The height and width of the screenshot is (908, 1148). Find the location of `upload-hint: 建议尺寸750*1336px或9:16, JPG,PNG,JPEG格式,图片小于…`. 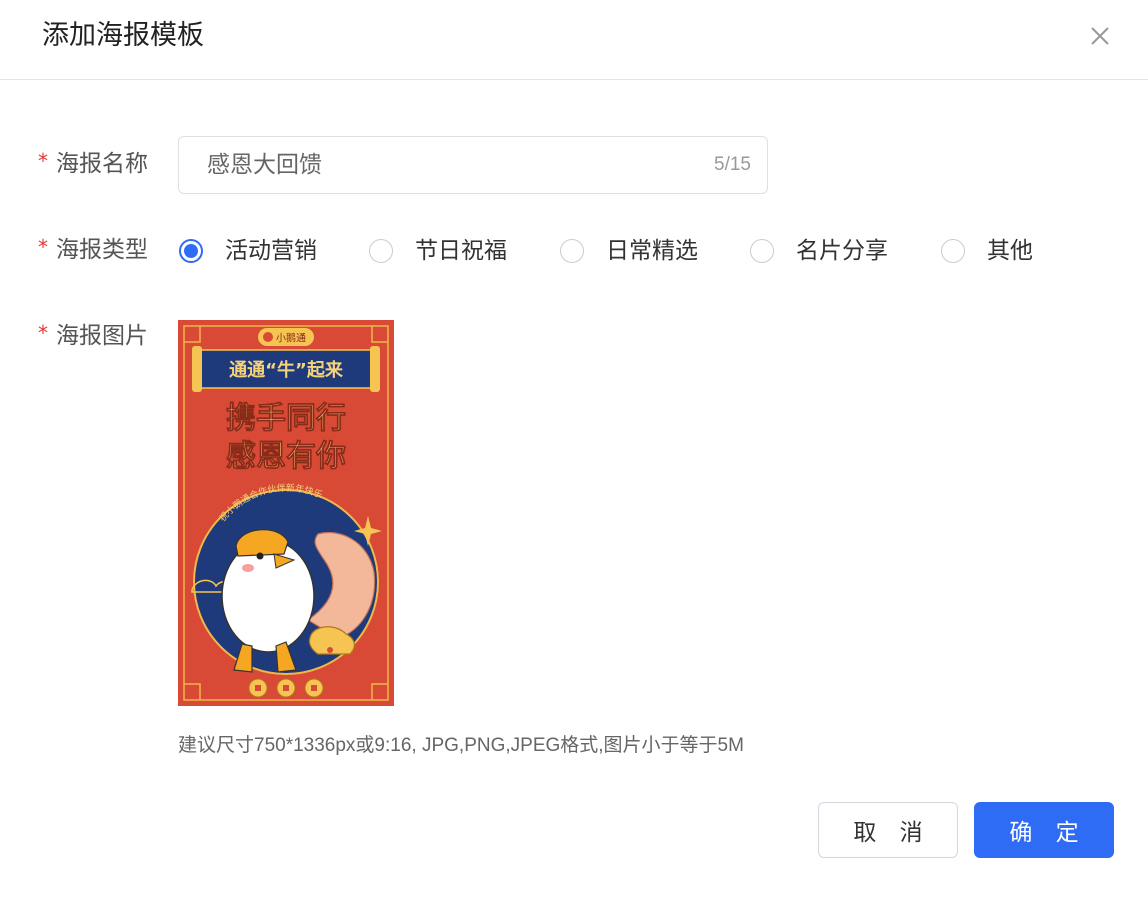

upload-hint: 建议尺寸750*1336px或9:16, JPG,PNG,JPEG格式,图片小于… is located at coordinates (461, 745).